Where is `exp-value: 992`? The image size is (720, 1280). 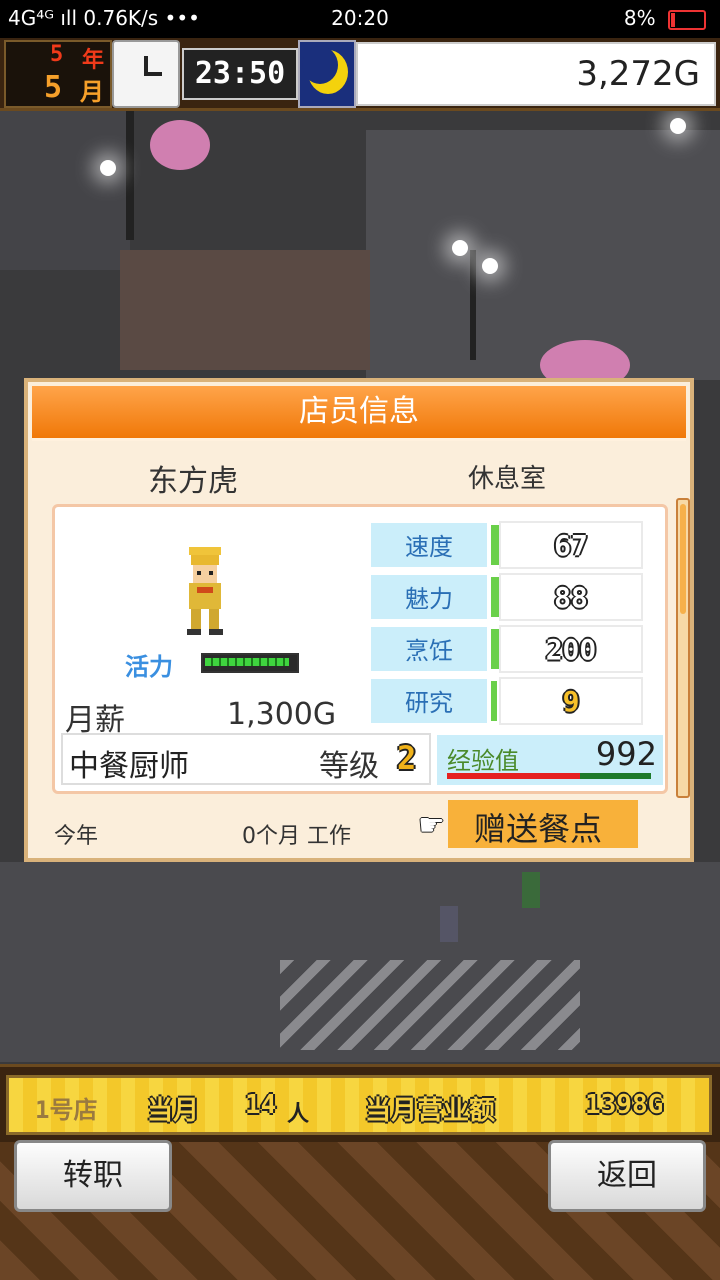
exp-value: 992 is located at coordinates (626, 754).